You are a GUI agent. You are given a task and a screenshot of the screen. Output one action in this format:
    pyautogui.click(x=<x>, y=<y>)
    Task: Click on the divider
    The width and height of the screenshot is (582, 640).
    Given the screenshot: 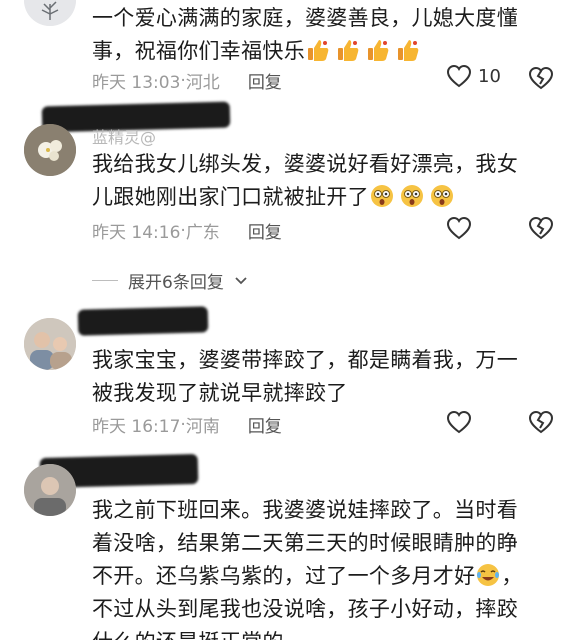 What is the action you would take?
    pyautogui.click(x=105, y=280)
    